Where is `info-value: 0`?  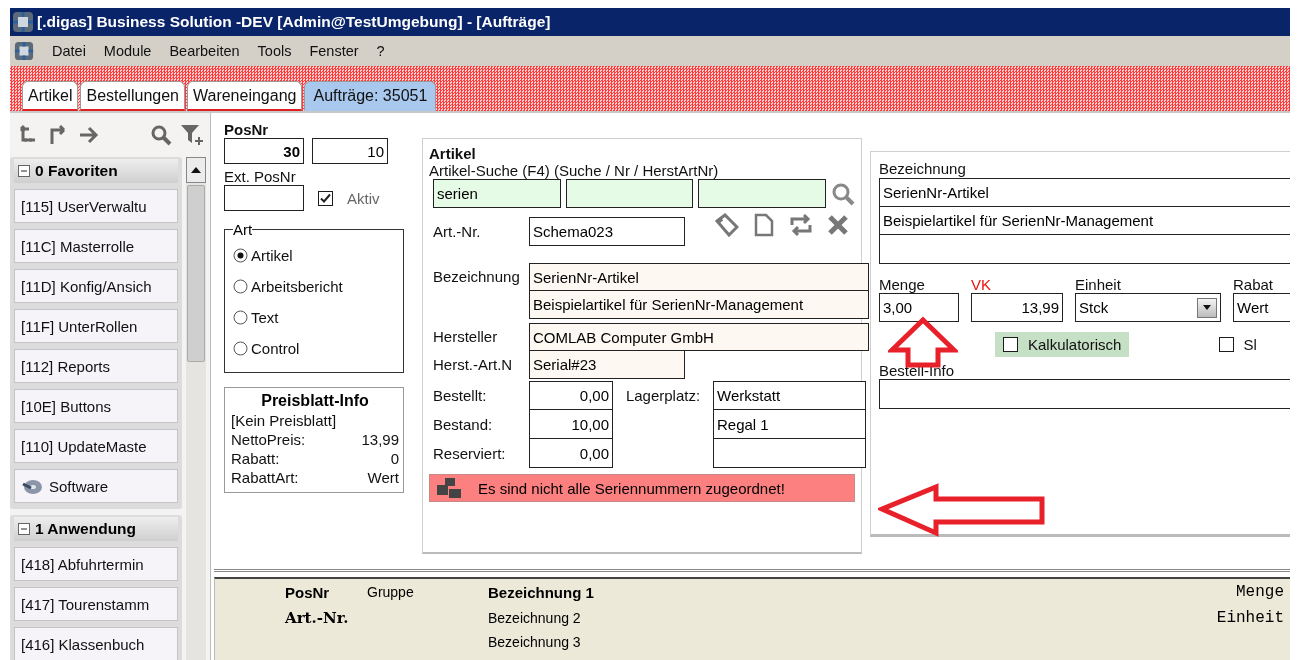
info-value: 0 is located at coordinates (394, 458).